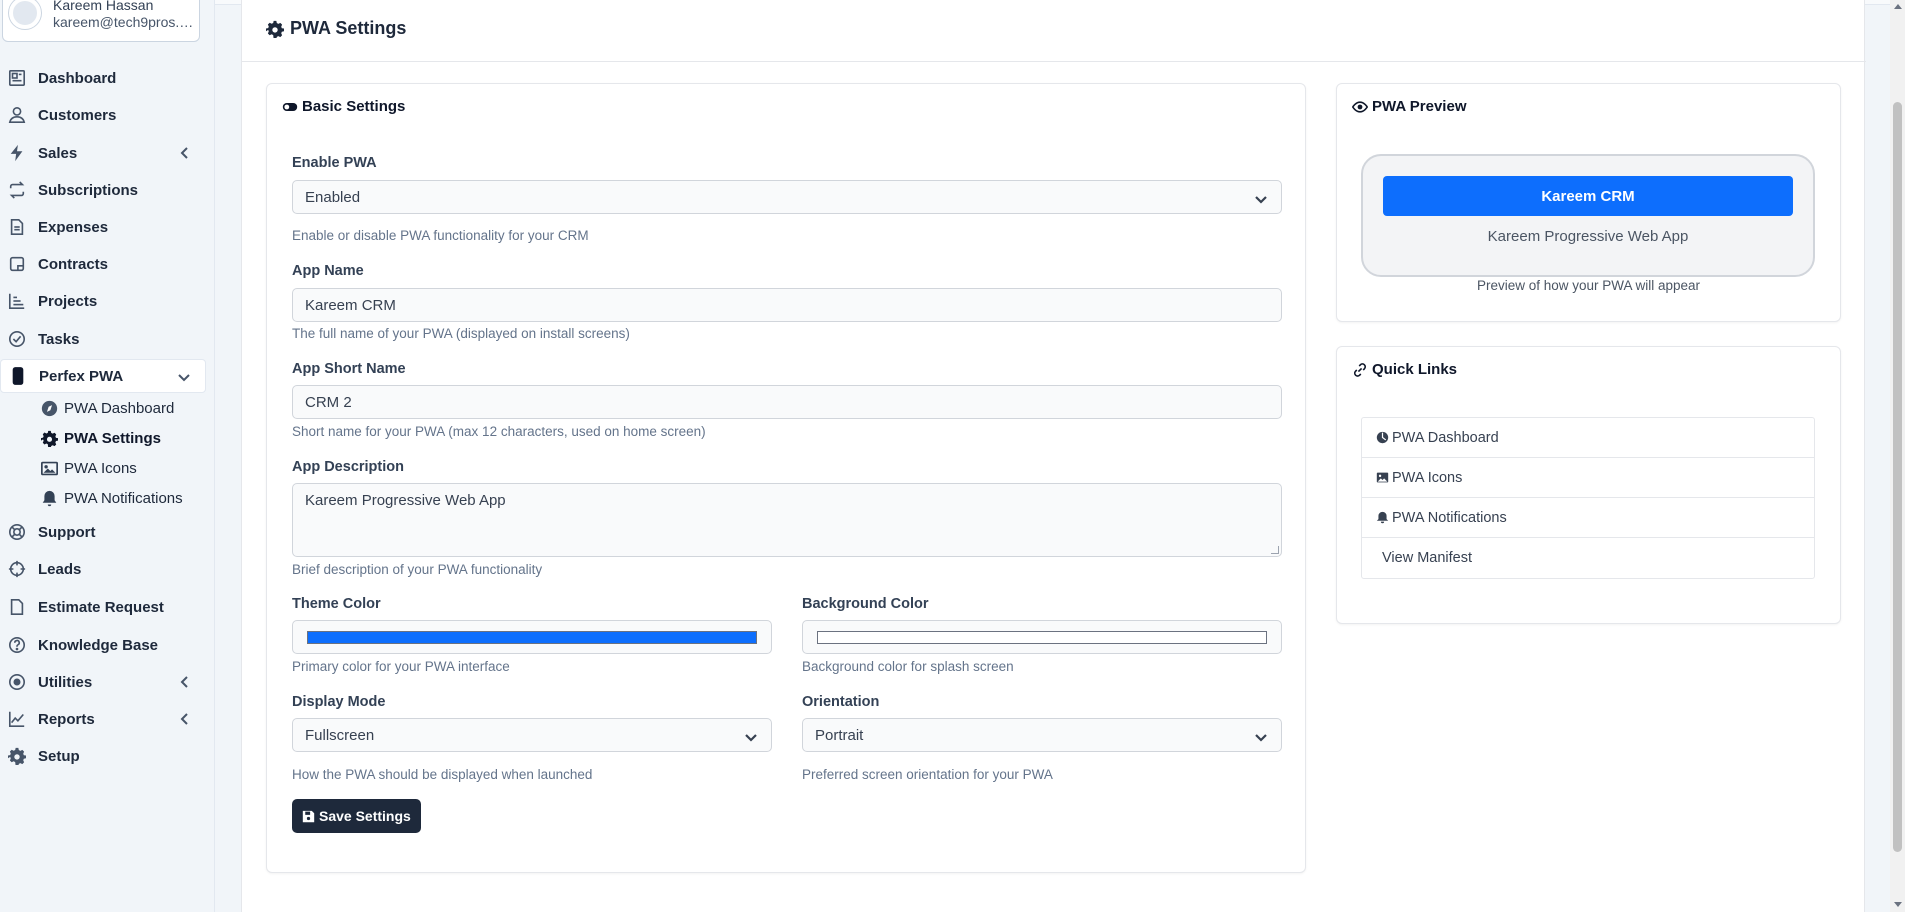  What do you see at coordinates (107, 408) in the screenshot?
I see `sidebar-subitem-pwa-dashboard: PWA Dashboard` at bounding box center [107, 408].